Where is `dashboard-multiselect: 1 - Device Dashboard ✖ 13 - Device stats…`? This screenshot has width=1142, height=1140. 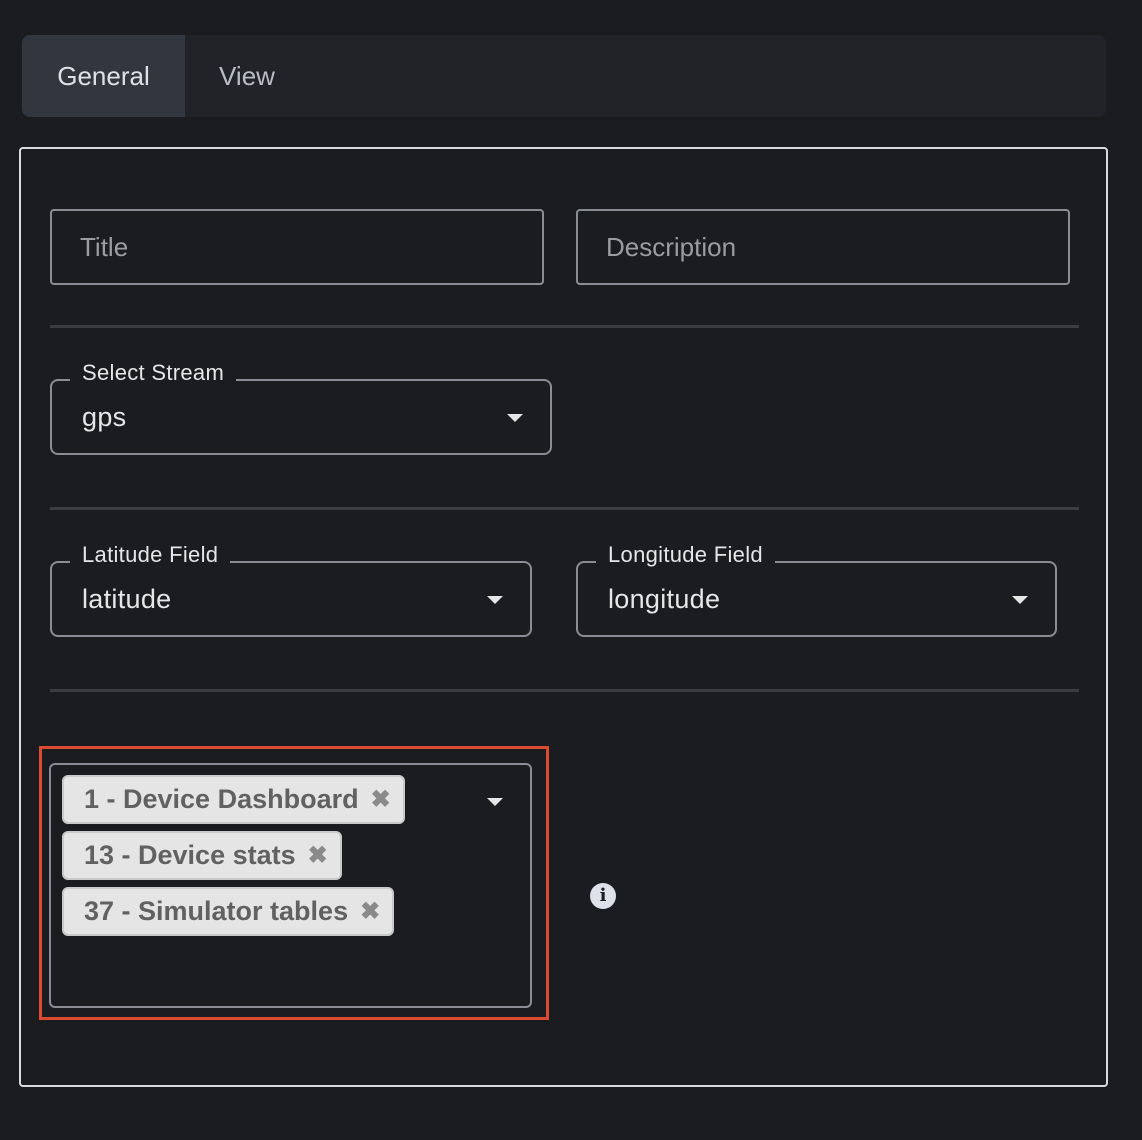 dashboard-multiselect: 1 - Device Dashboard ✖ 13 - Device stats… is located at coordinates (290, 885).